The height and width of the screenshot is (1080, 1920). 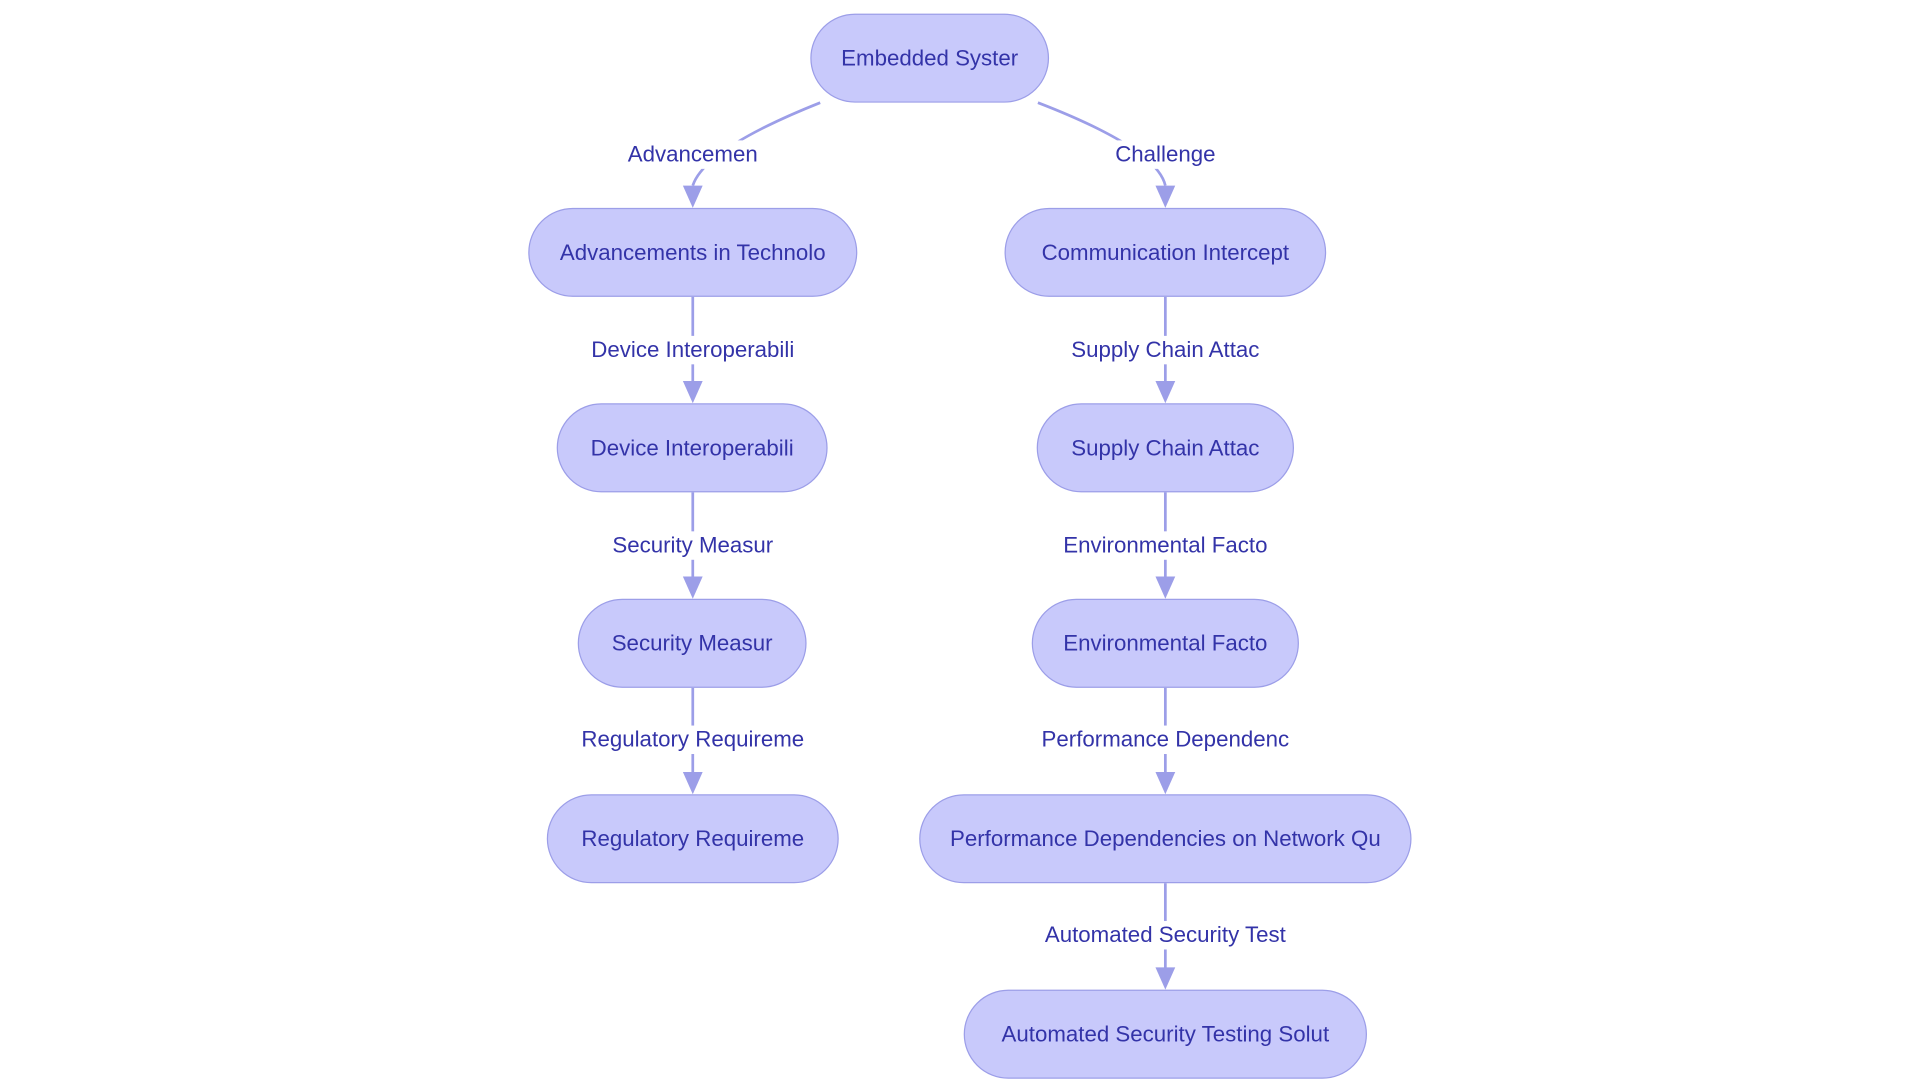 I want to click on node-label: Communication Intercept, so click(x=1165, y=252).